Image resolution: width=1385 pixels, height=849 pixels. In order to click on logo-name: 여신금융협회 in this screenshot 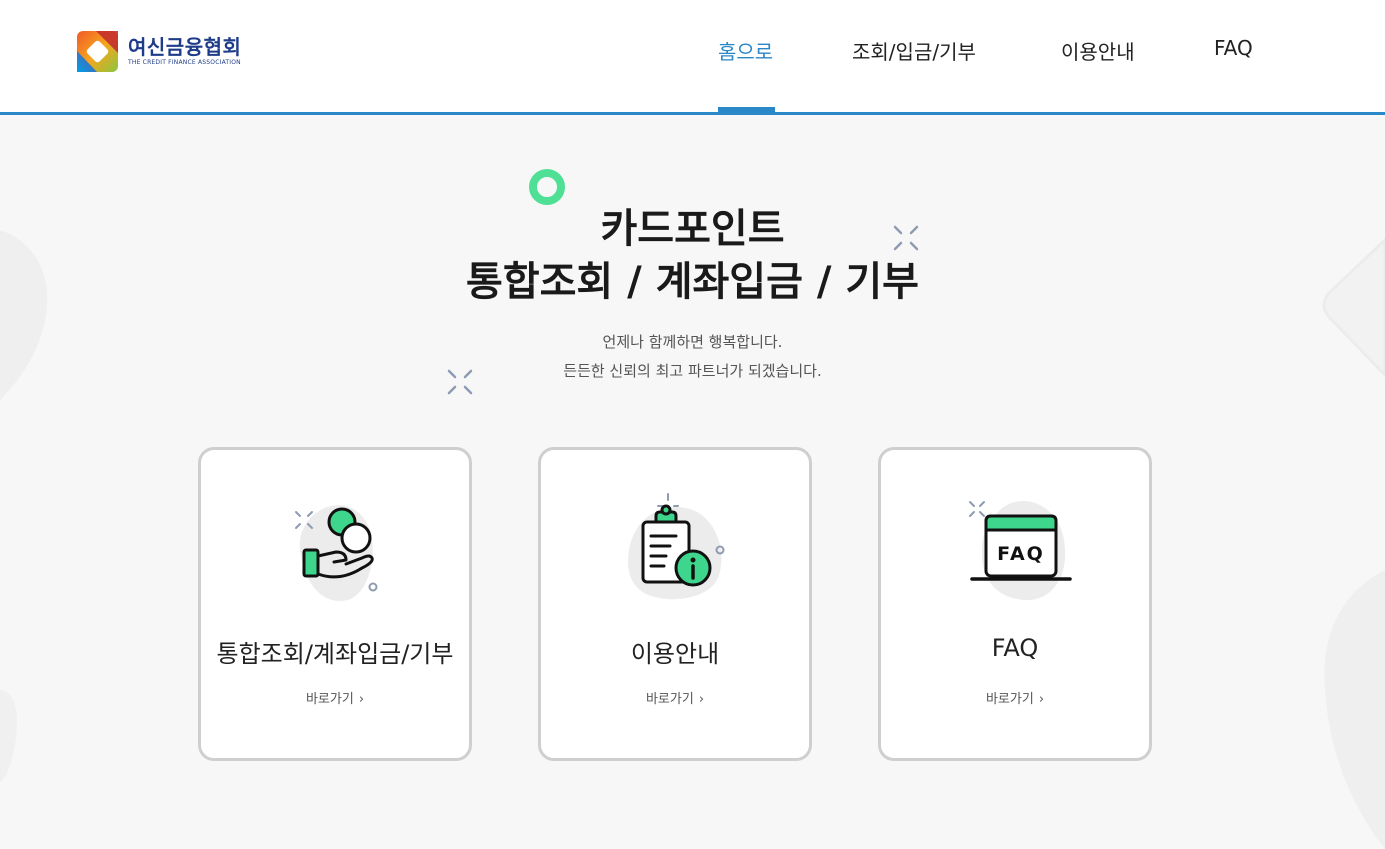, I will do `click(185, 47)`.